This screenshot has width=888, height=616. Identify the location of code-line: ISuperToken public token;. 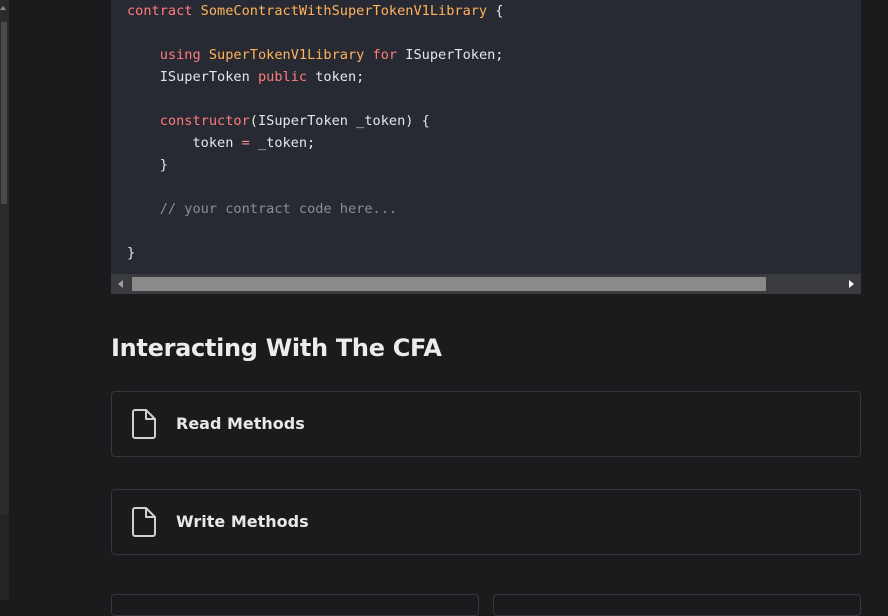
(315, 77).